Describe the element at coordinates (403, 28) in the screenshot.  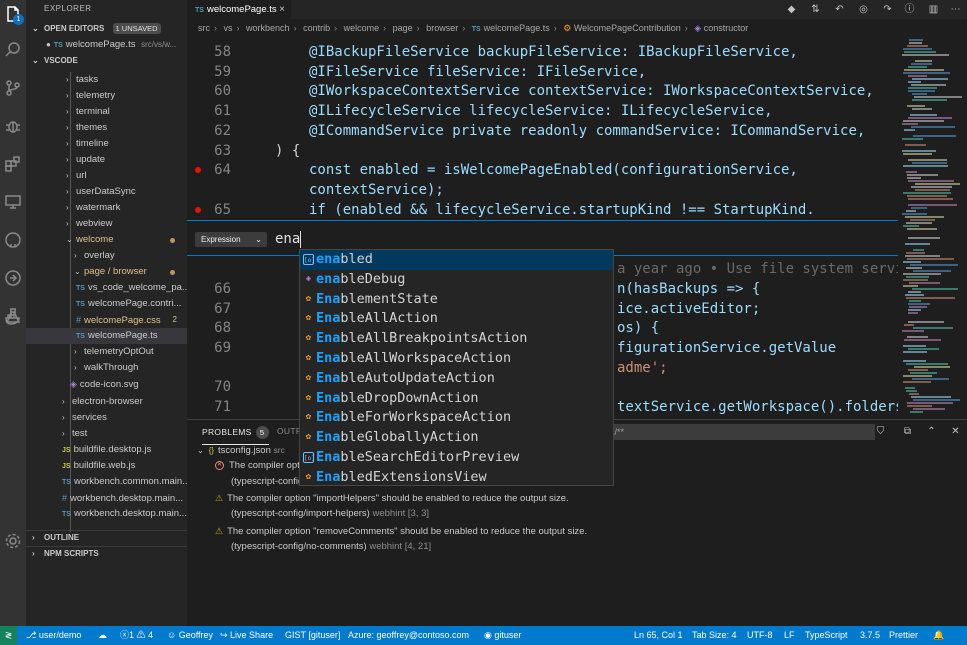
I see `breadcrumb-item: page` at that location.